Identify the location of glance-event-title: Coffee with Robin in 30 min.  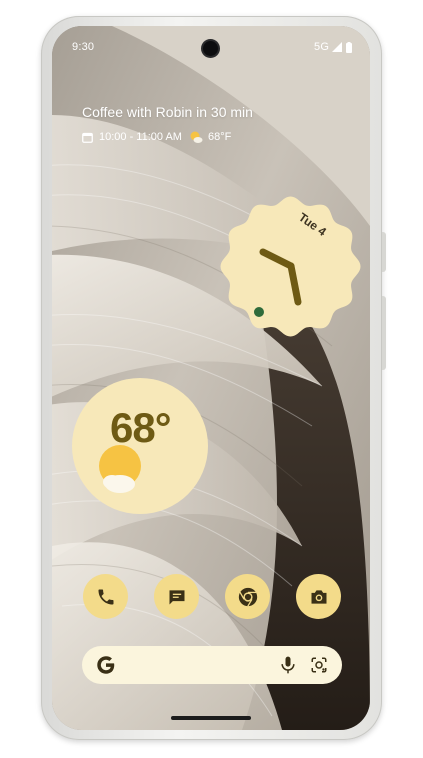
(167, 112).